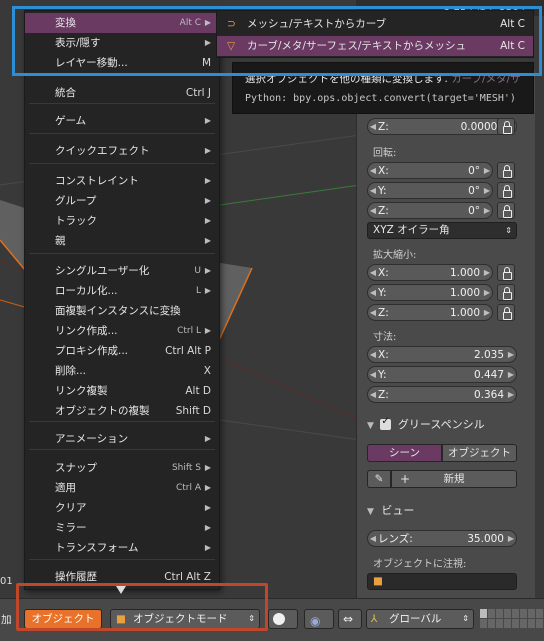 The height and width of the screenshot is (641, 544). What do you see at coordinates (193, 411) in the screenshot?
I see `menu-item-shortcut: Shift D` at bounding box center [193, 411].